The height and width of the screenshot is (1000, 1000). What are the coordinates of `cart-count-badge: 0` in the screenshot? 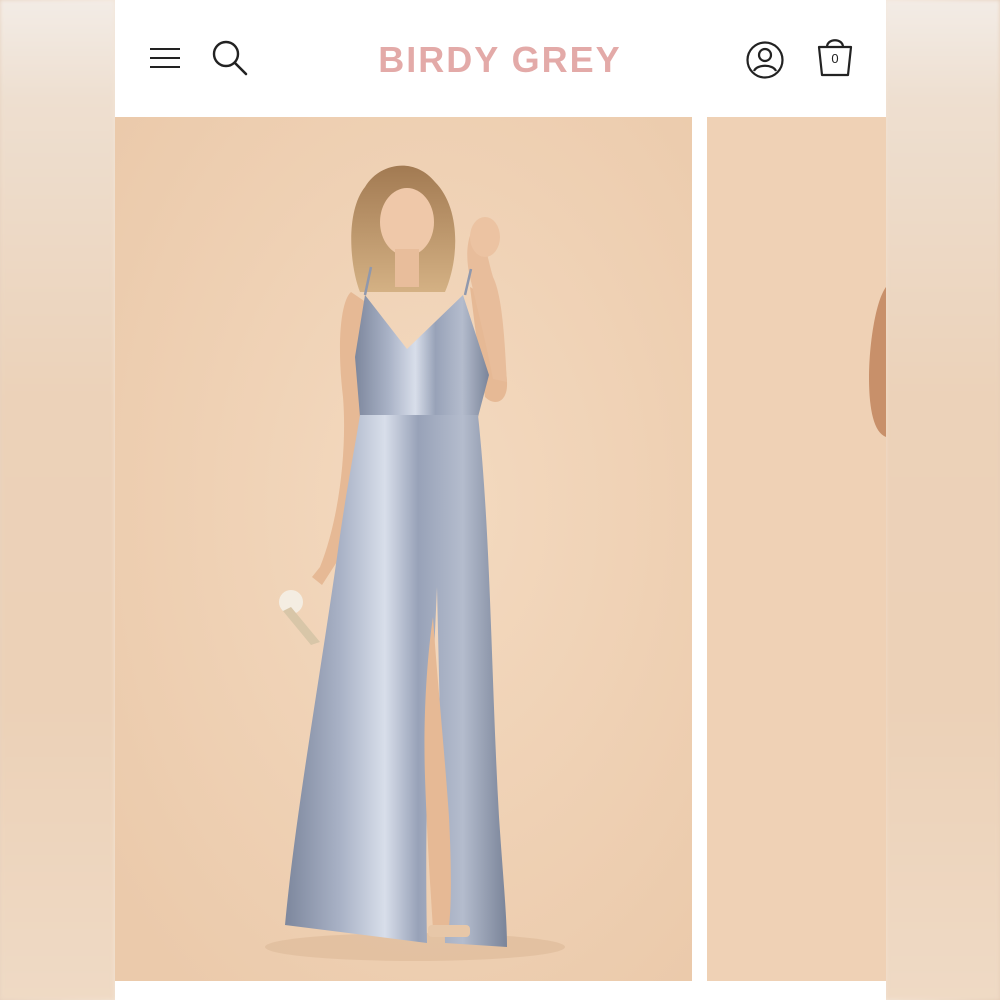 It's located at (835, 58).